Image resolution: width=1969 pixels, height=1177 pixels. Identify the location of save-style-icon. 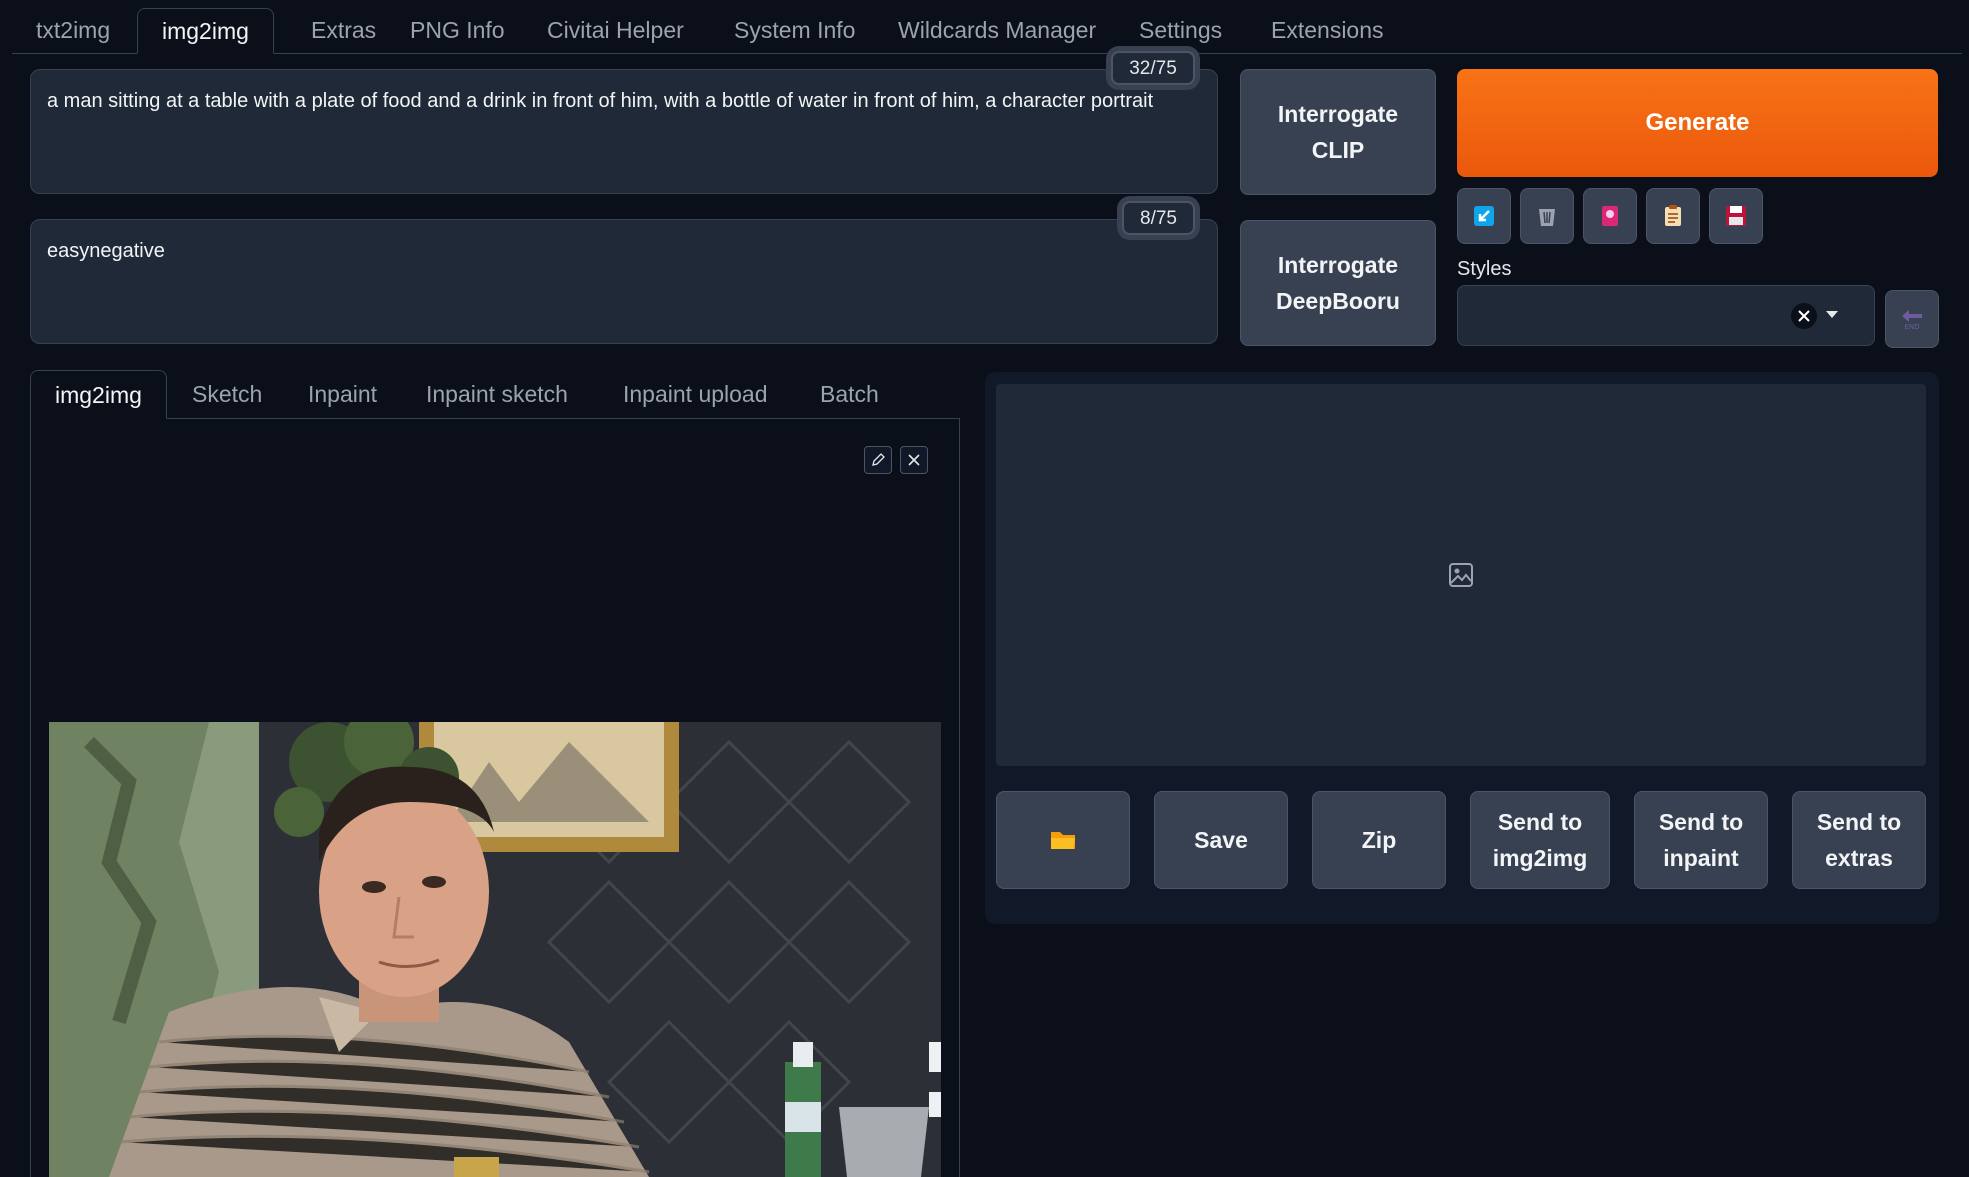
(1736, 216).